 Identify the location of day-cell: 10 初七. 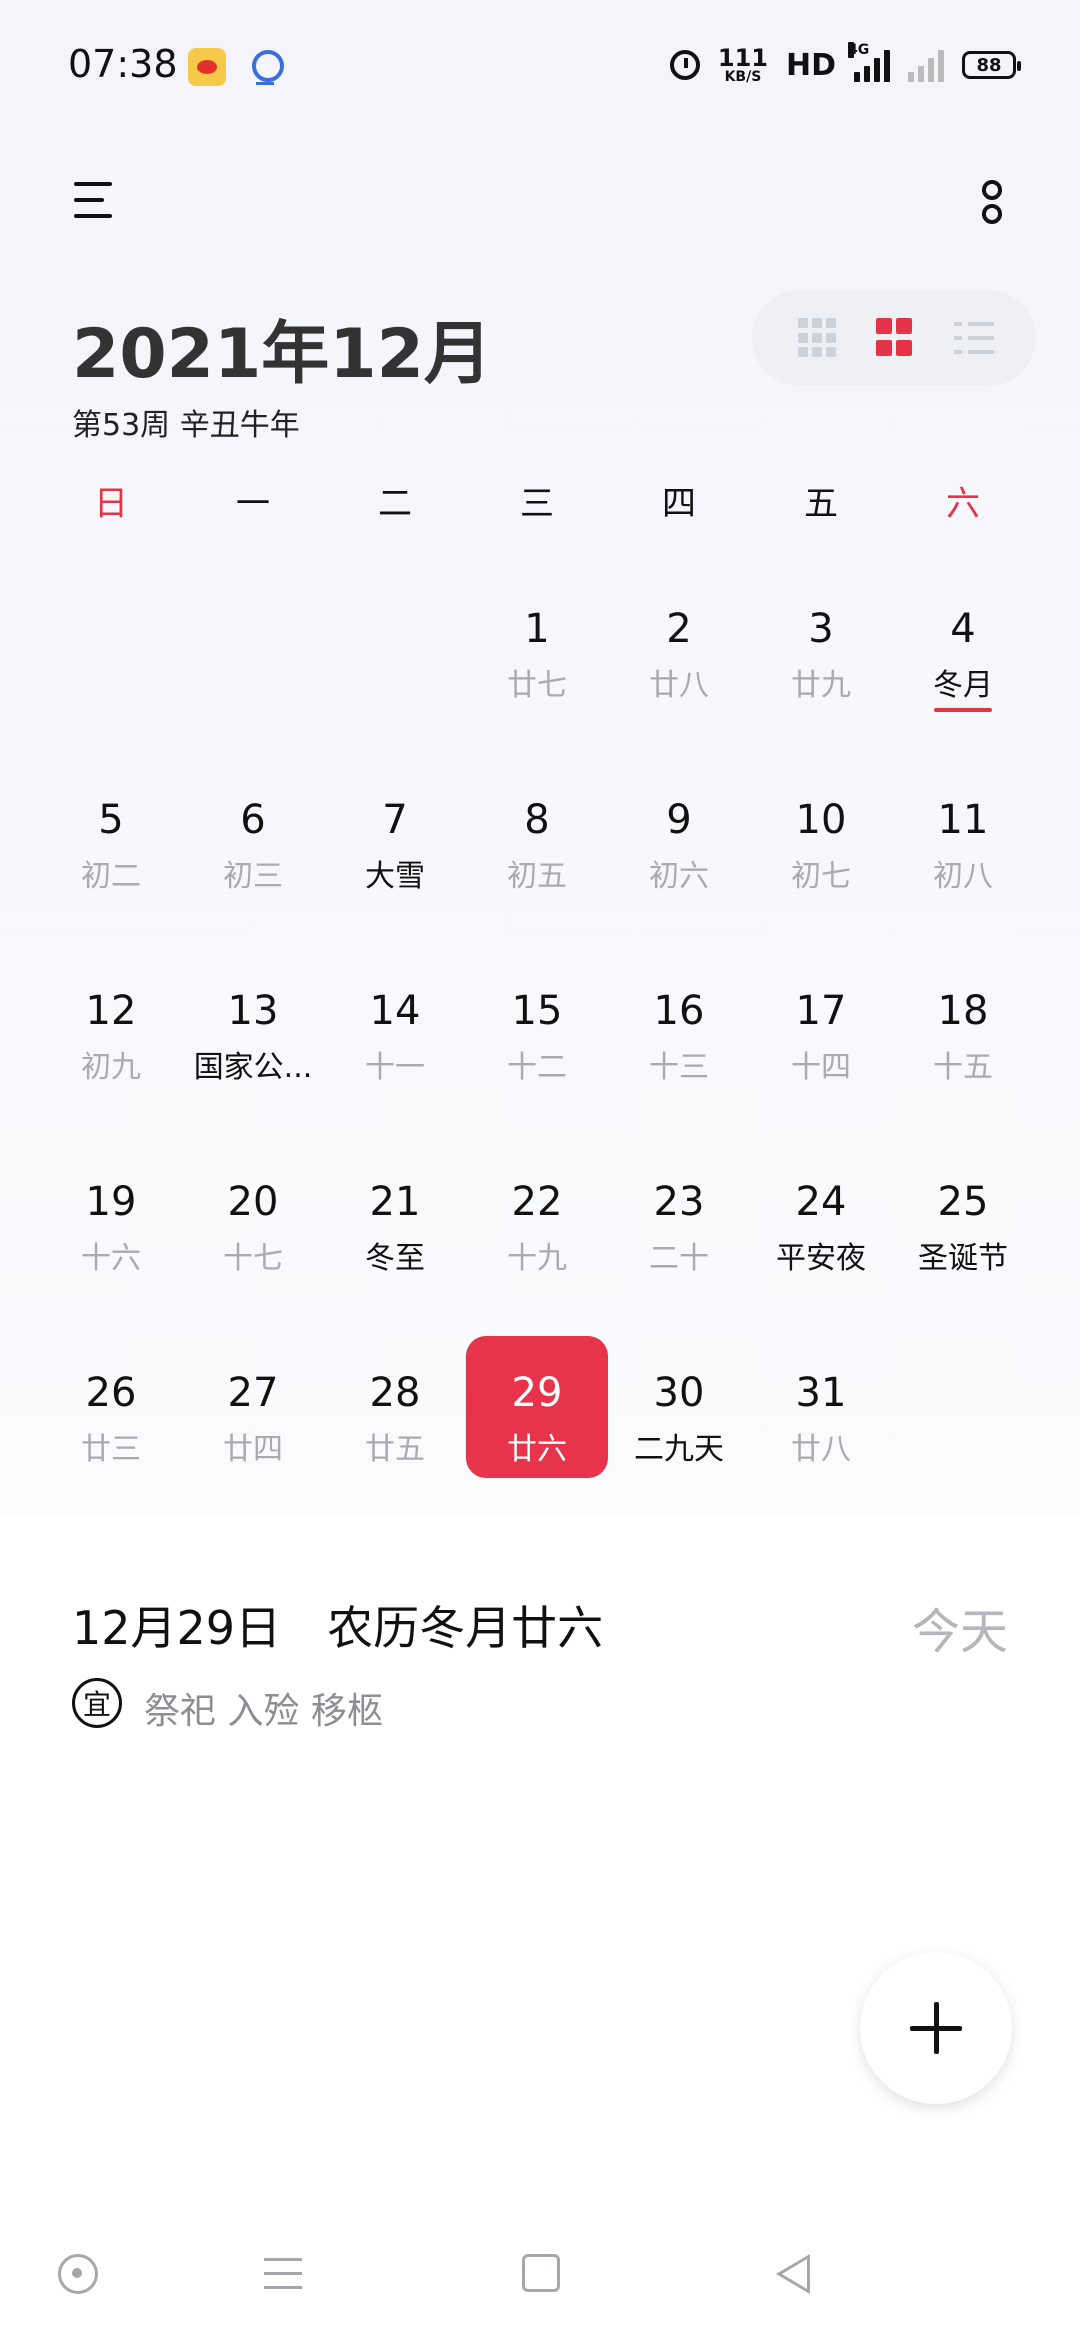
(821, 834).